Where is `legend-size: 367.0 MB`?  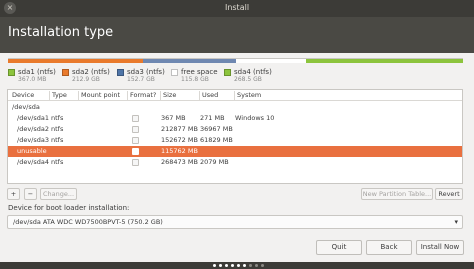
legend-size: 367.0 MB is located at coordinates (32, 79).